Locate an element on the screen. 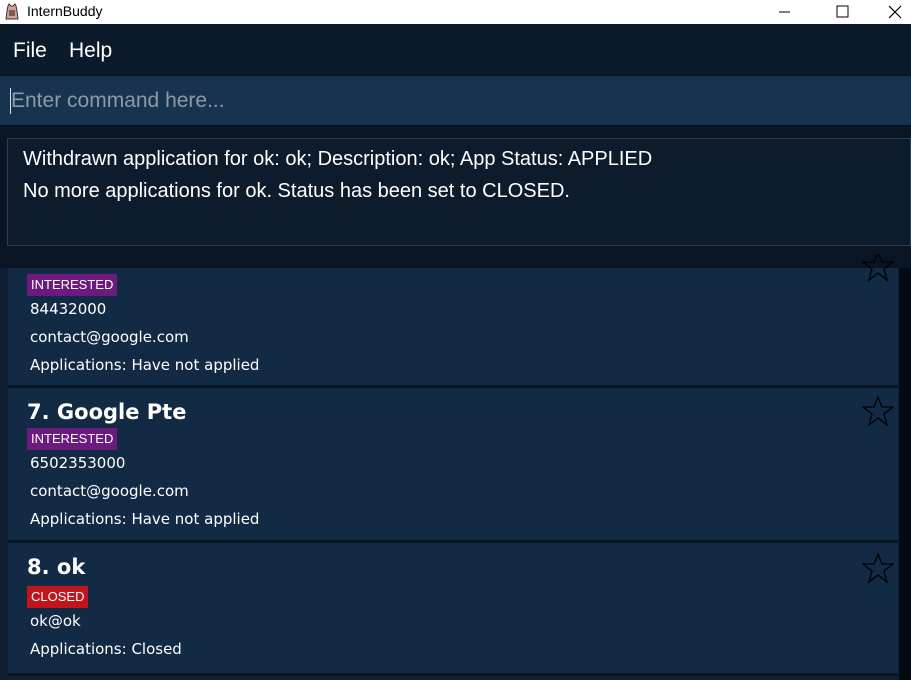  company-name: 7. Google Pte is located at coordinates (107, 412).